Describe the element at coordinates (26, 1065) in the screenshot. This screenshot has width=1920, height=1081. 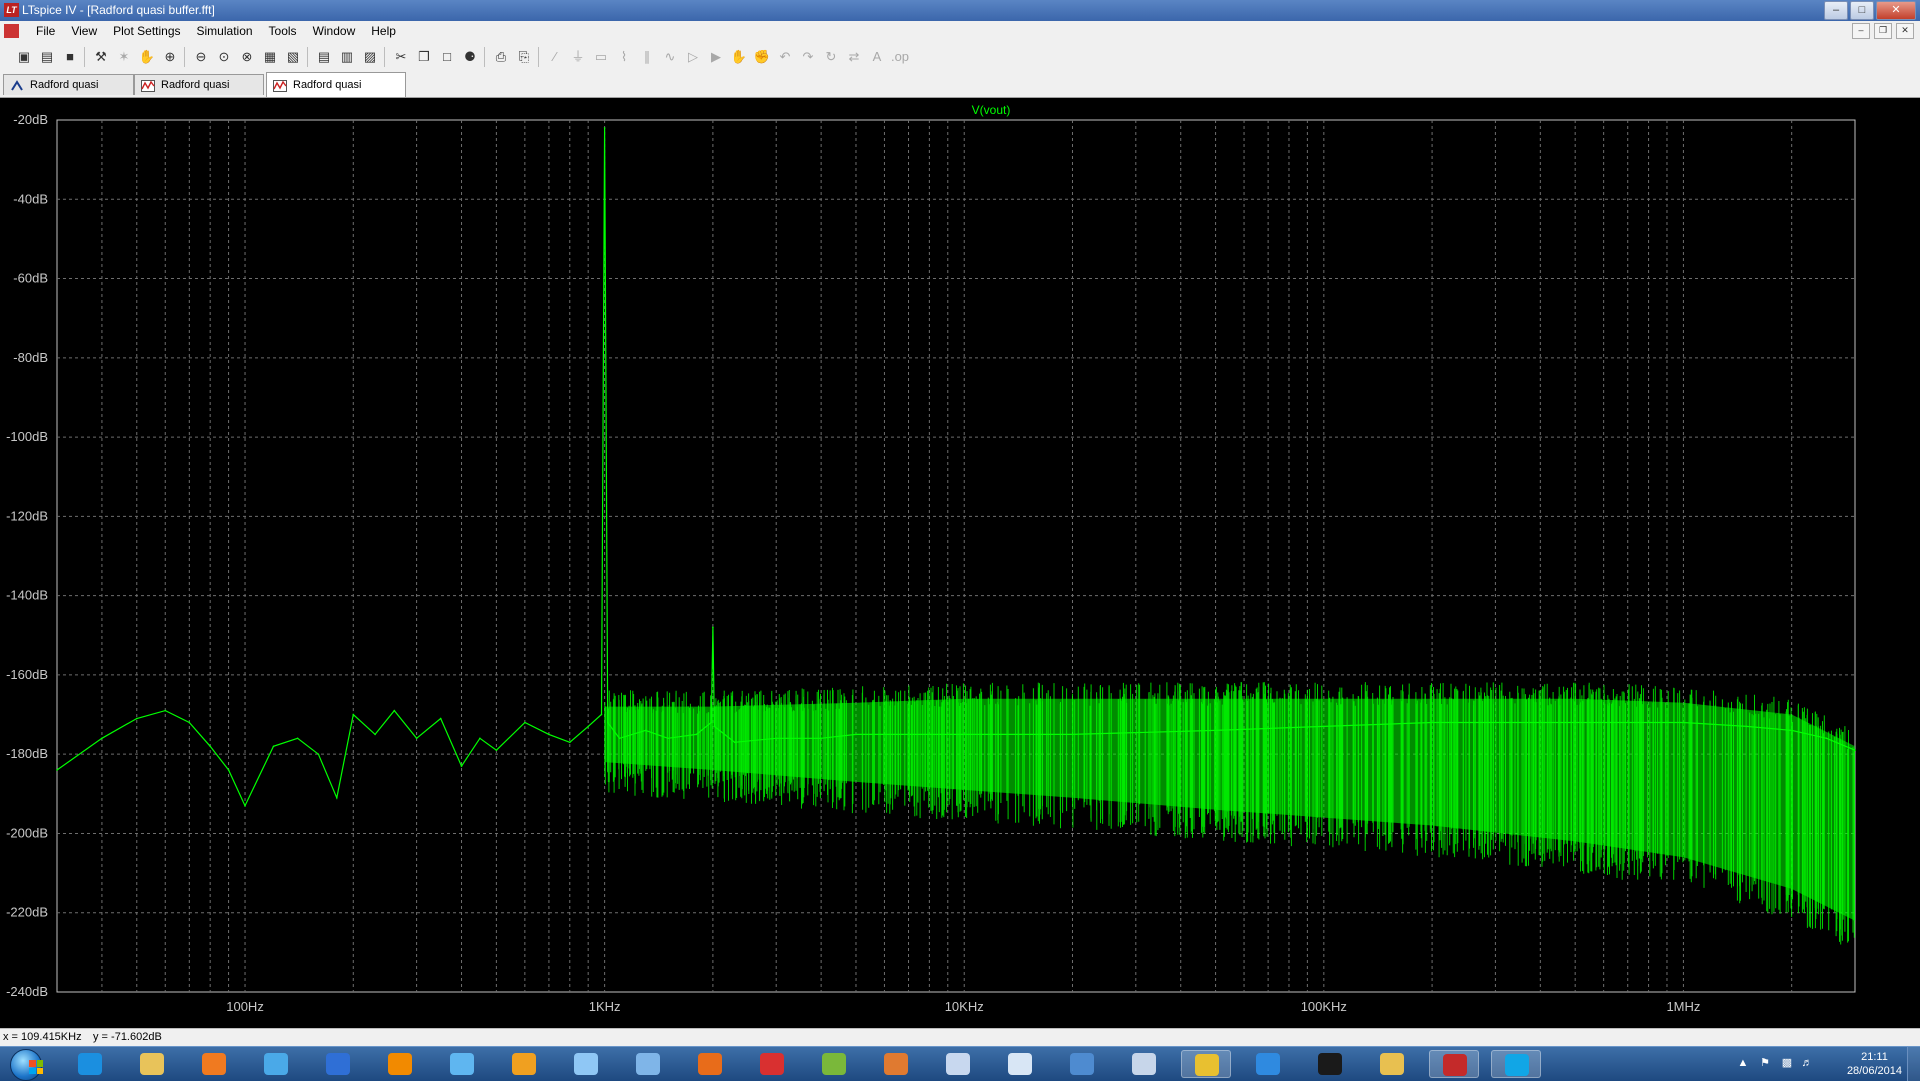
I see `start-button` at that location.